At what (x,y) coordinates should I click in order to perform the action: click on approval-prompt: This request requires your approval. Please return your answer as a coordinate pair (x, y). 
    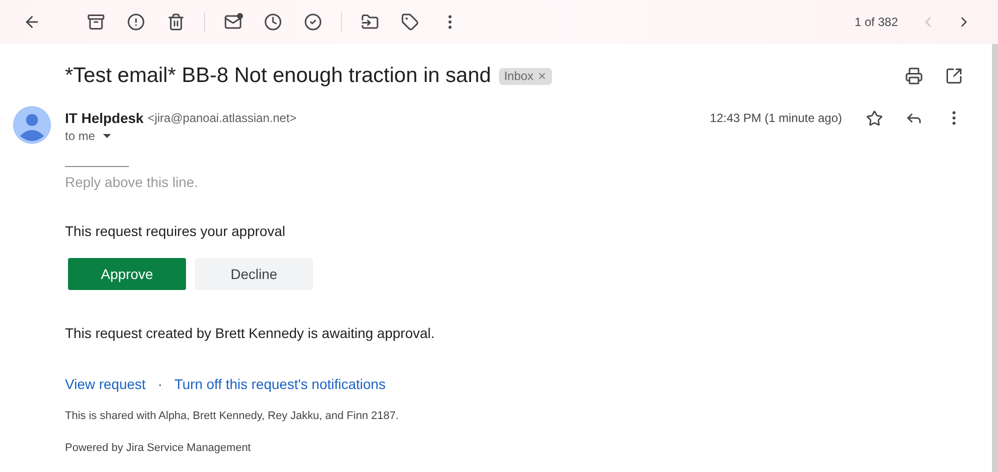
    Looking at the image, I should click on (175, 231).